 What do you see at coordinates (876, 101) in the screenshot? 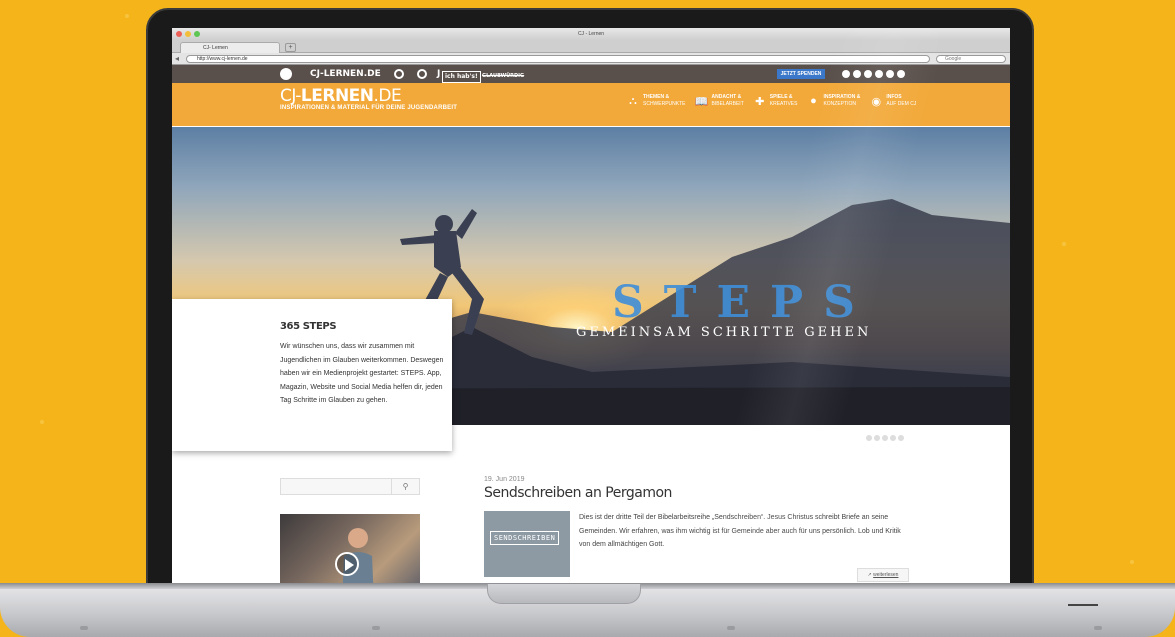
I see `cj-icon: ◉` at bounding box center [876, 101].